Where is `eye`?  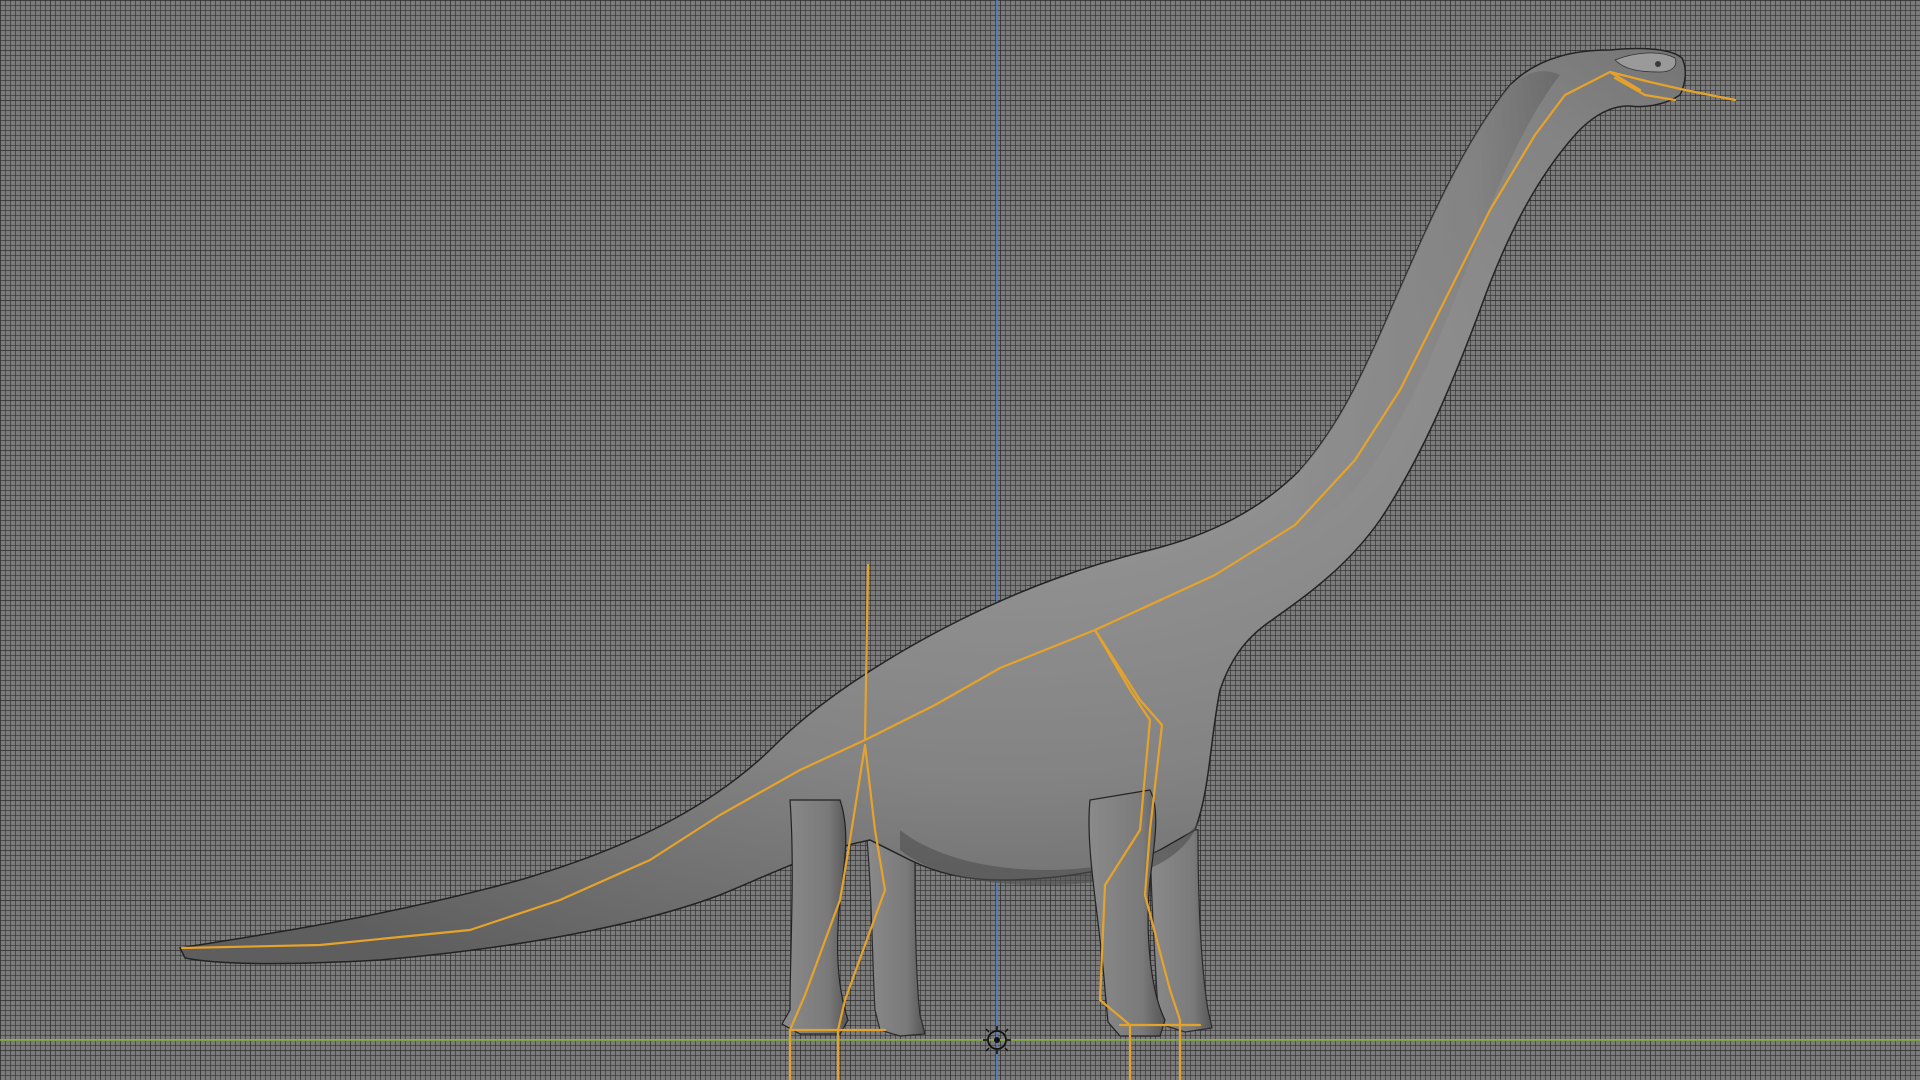 eye is located at coordinates (1658, 64).